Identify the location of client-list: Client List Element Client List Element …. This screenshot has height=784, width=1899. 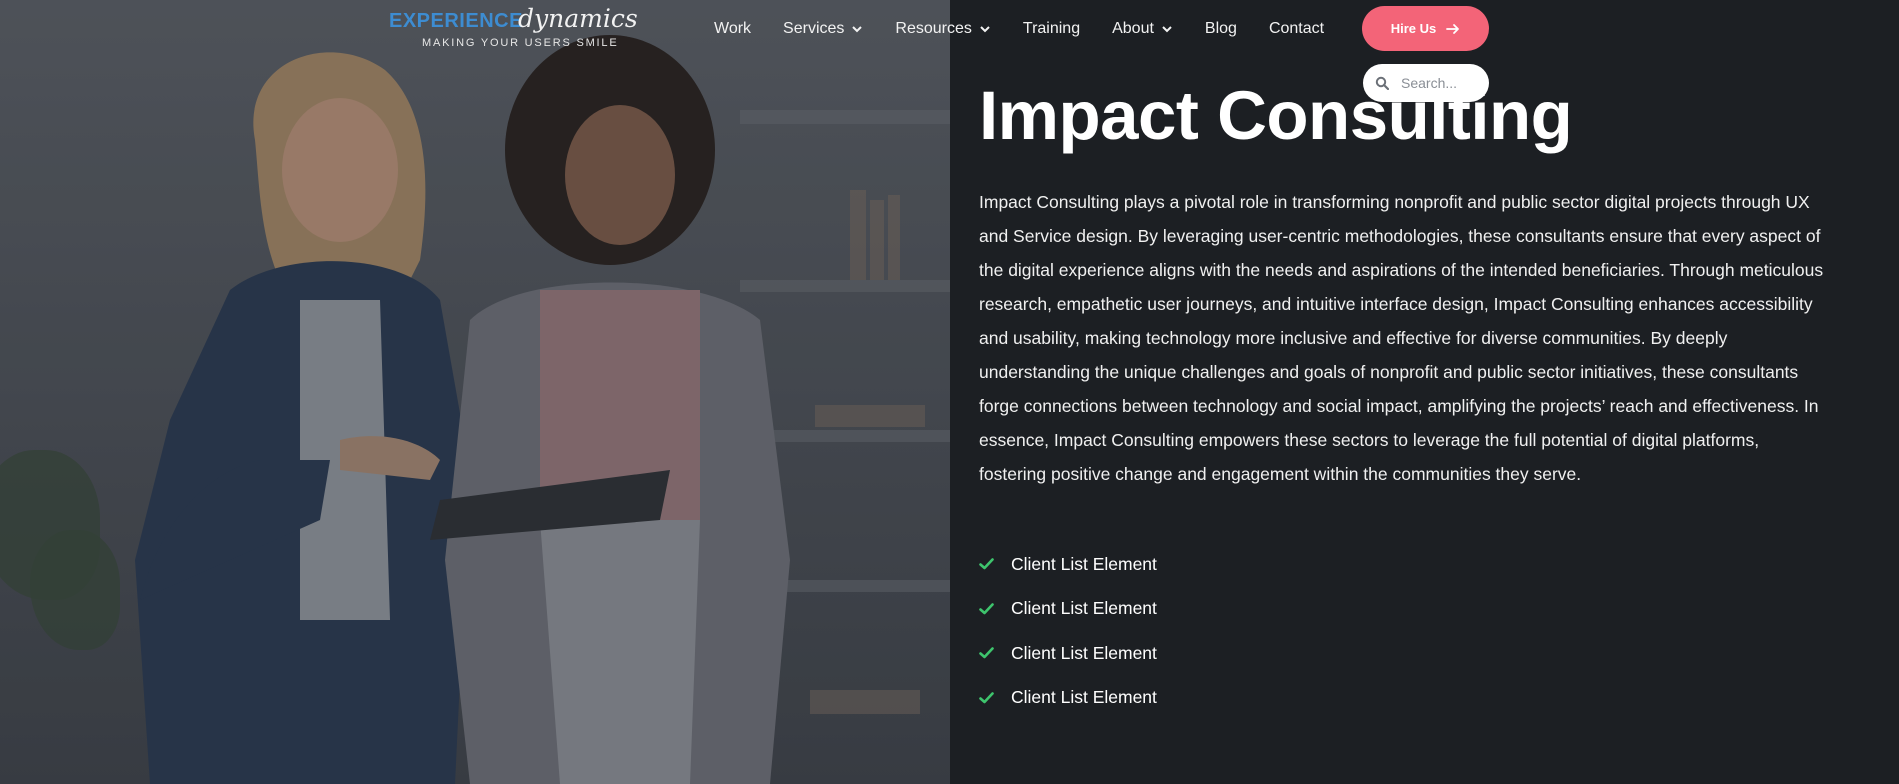
(1068, 631).